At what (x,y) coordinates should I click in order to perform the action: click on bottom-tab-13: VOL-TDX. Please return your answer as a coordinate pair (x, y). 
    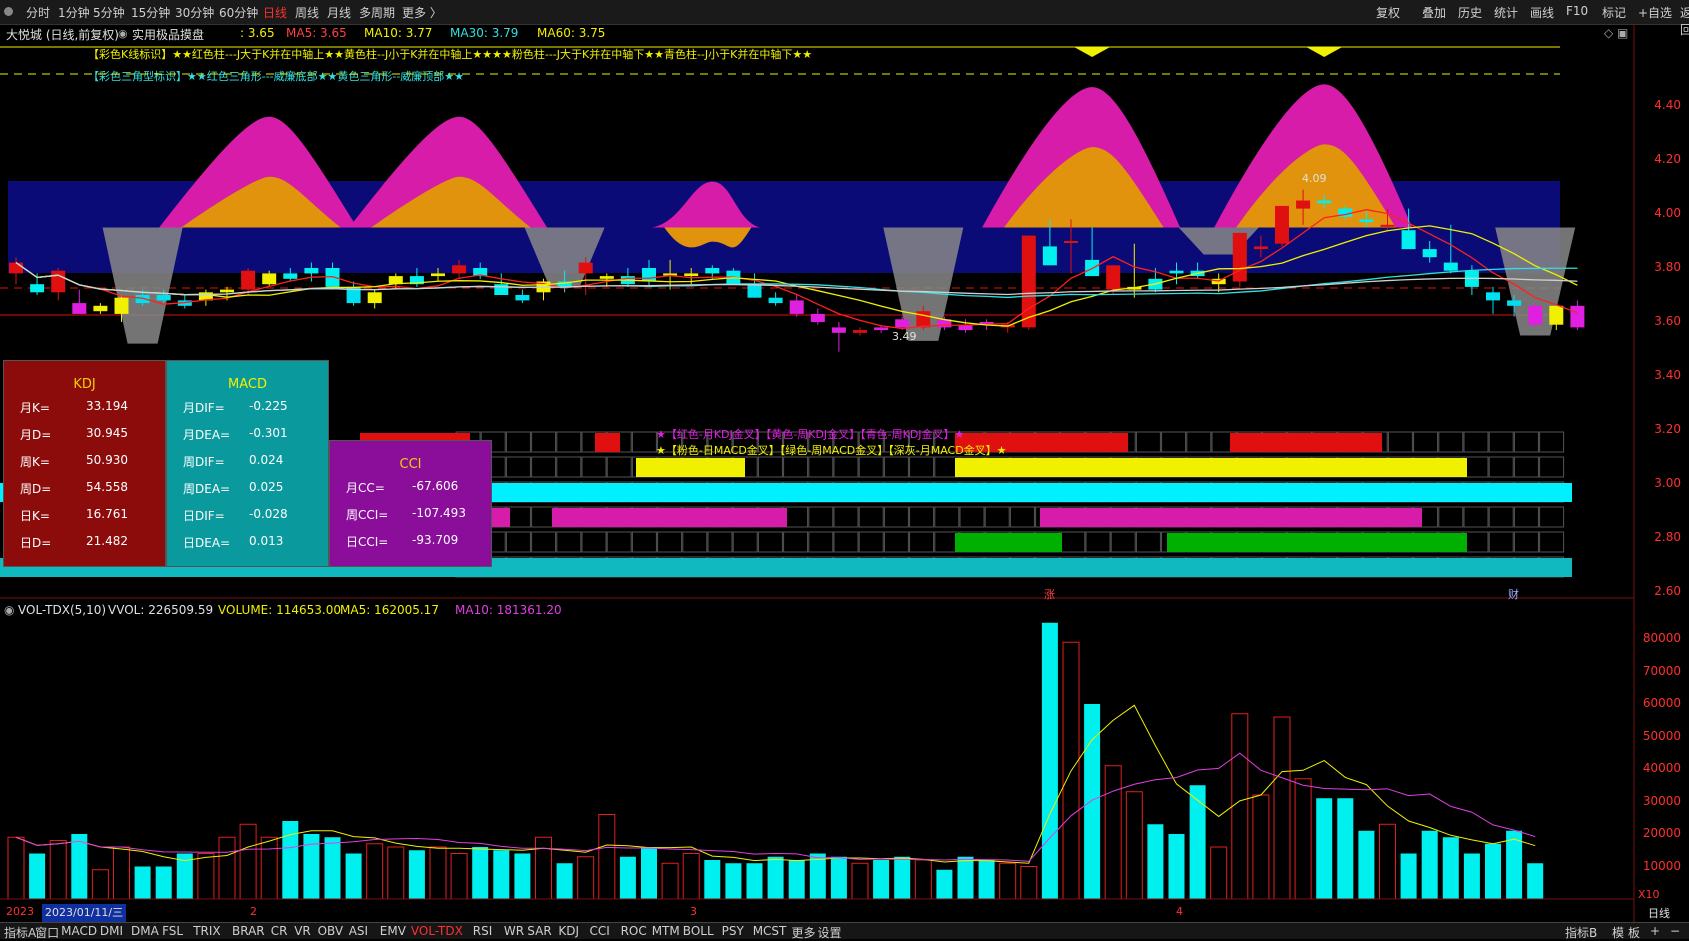
    Looking at the image, I should click on (437, 931).